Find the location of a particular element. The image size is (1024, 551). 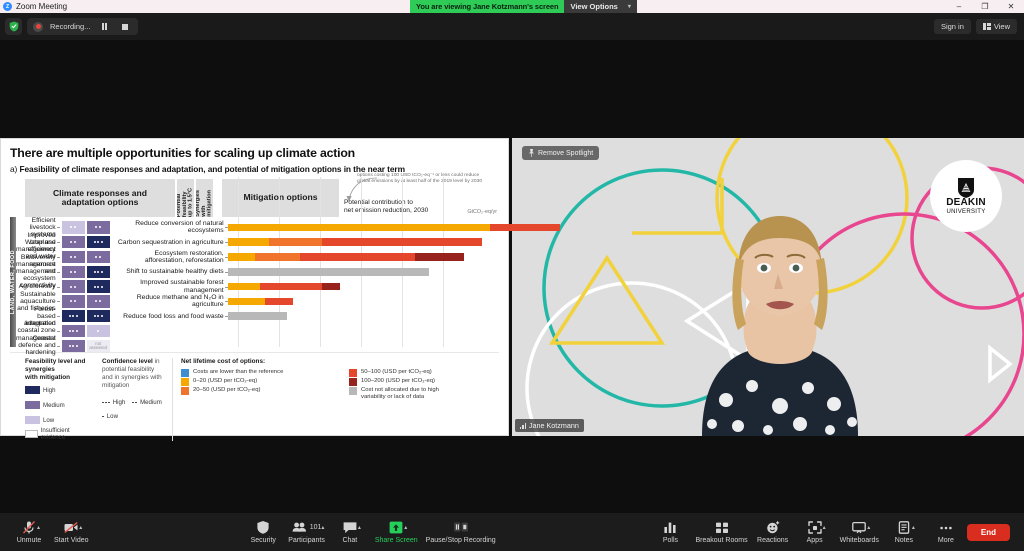

toolbar-button-notes: ▴ Notes is located at coordinates (904, 532).